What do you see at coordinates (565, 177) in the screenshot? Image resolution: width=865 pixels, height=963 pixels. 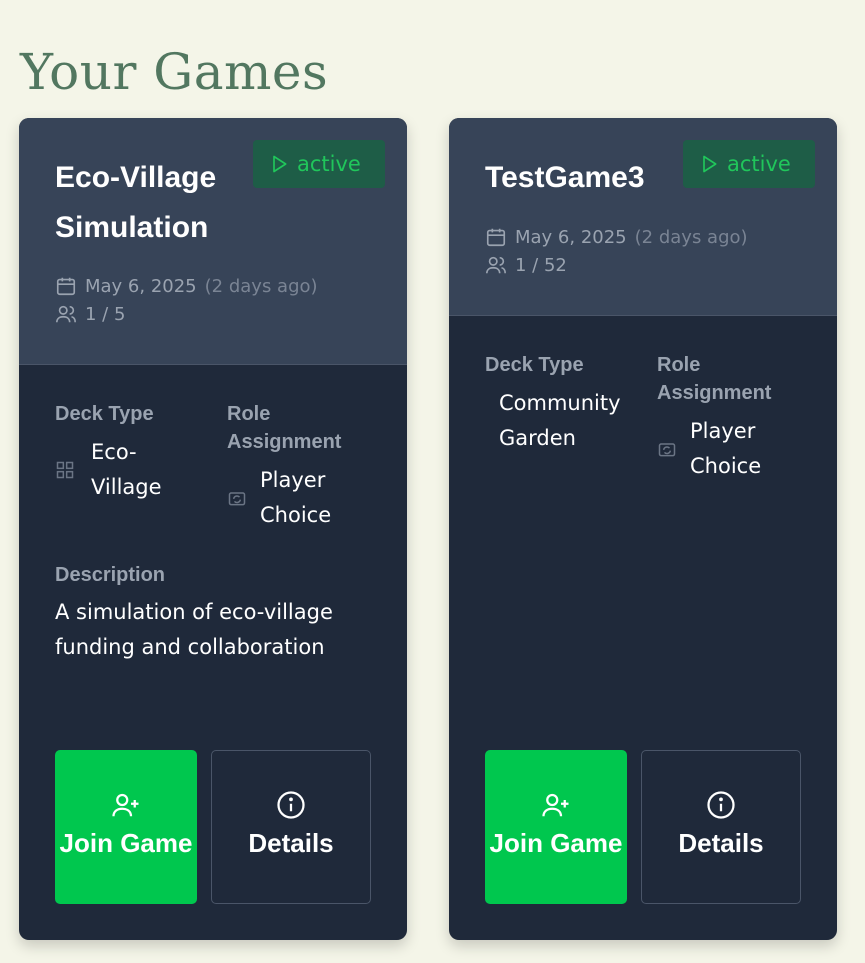 I see `game-title: TestGame3` at bounding box center [565, 177].